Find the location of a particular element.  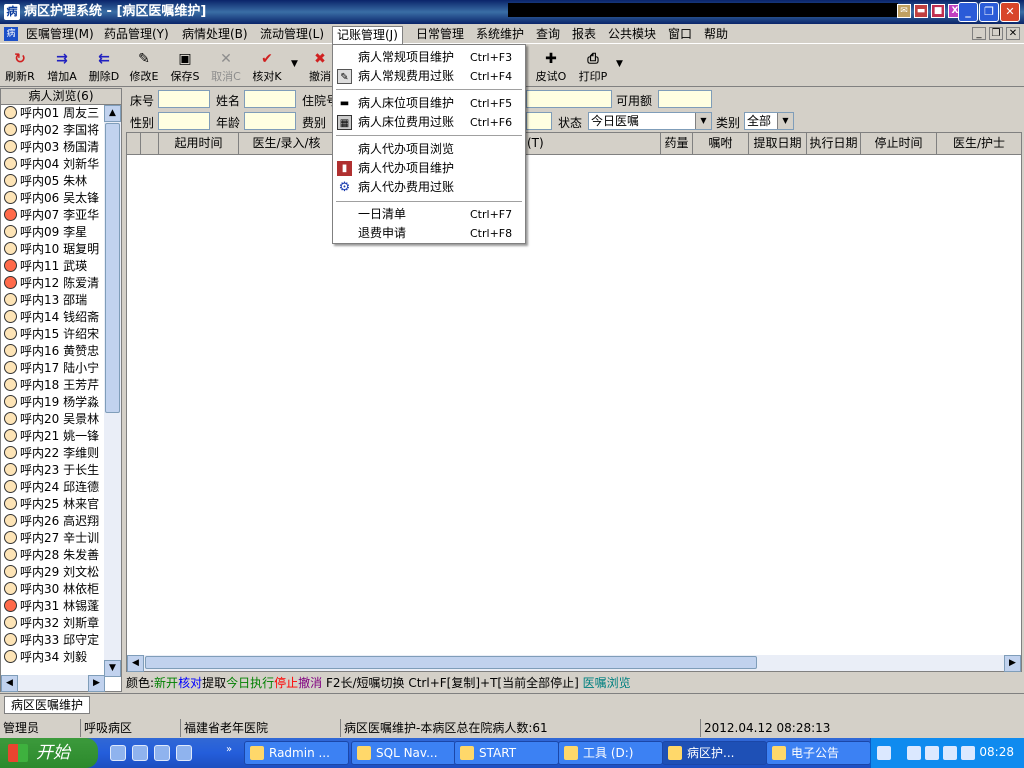

skin-test-button: ✚ 皮试O is located at coordinates (551, 67).